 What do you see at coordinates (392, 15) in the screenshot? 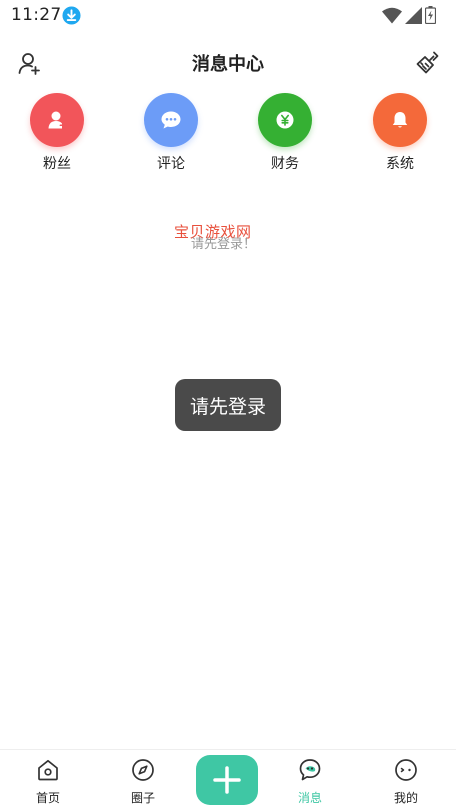
I see `wifi-icon` at bounding box center [392, 15].